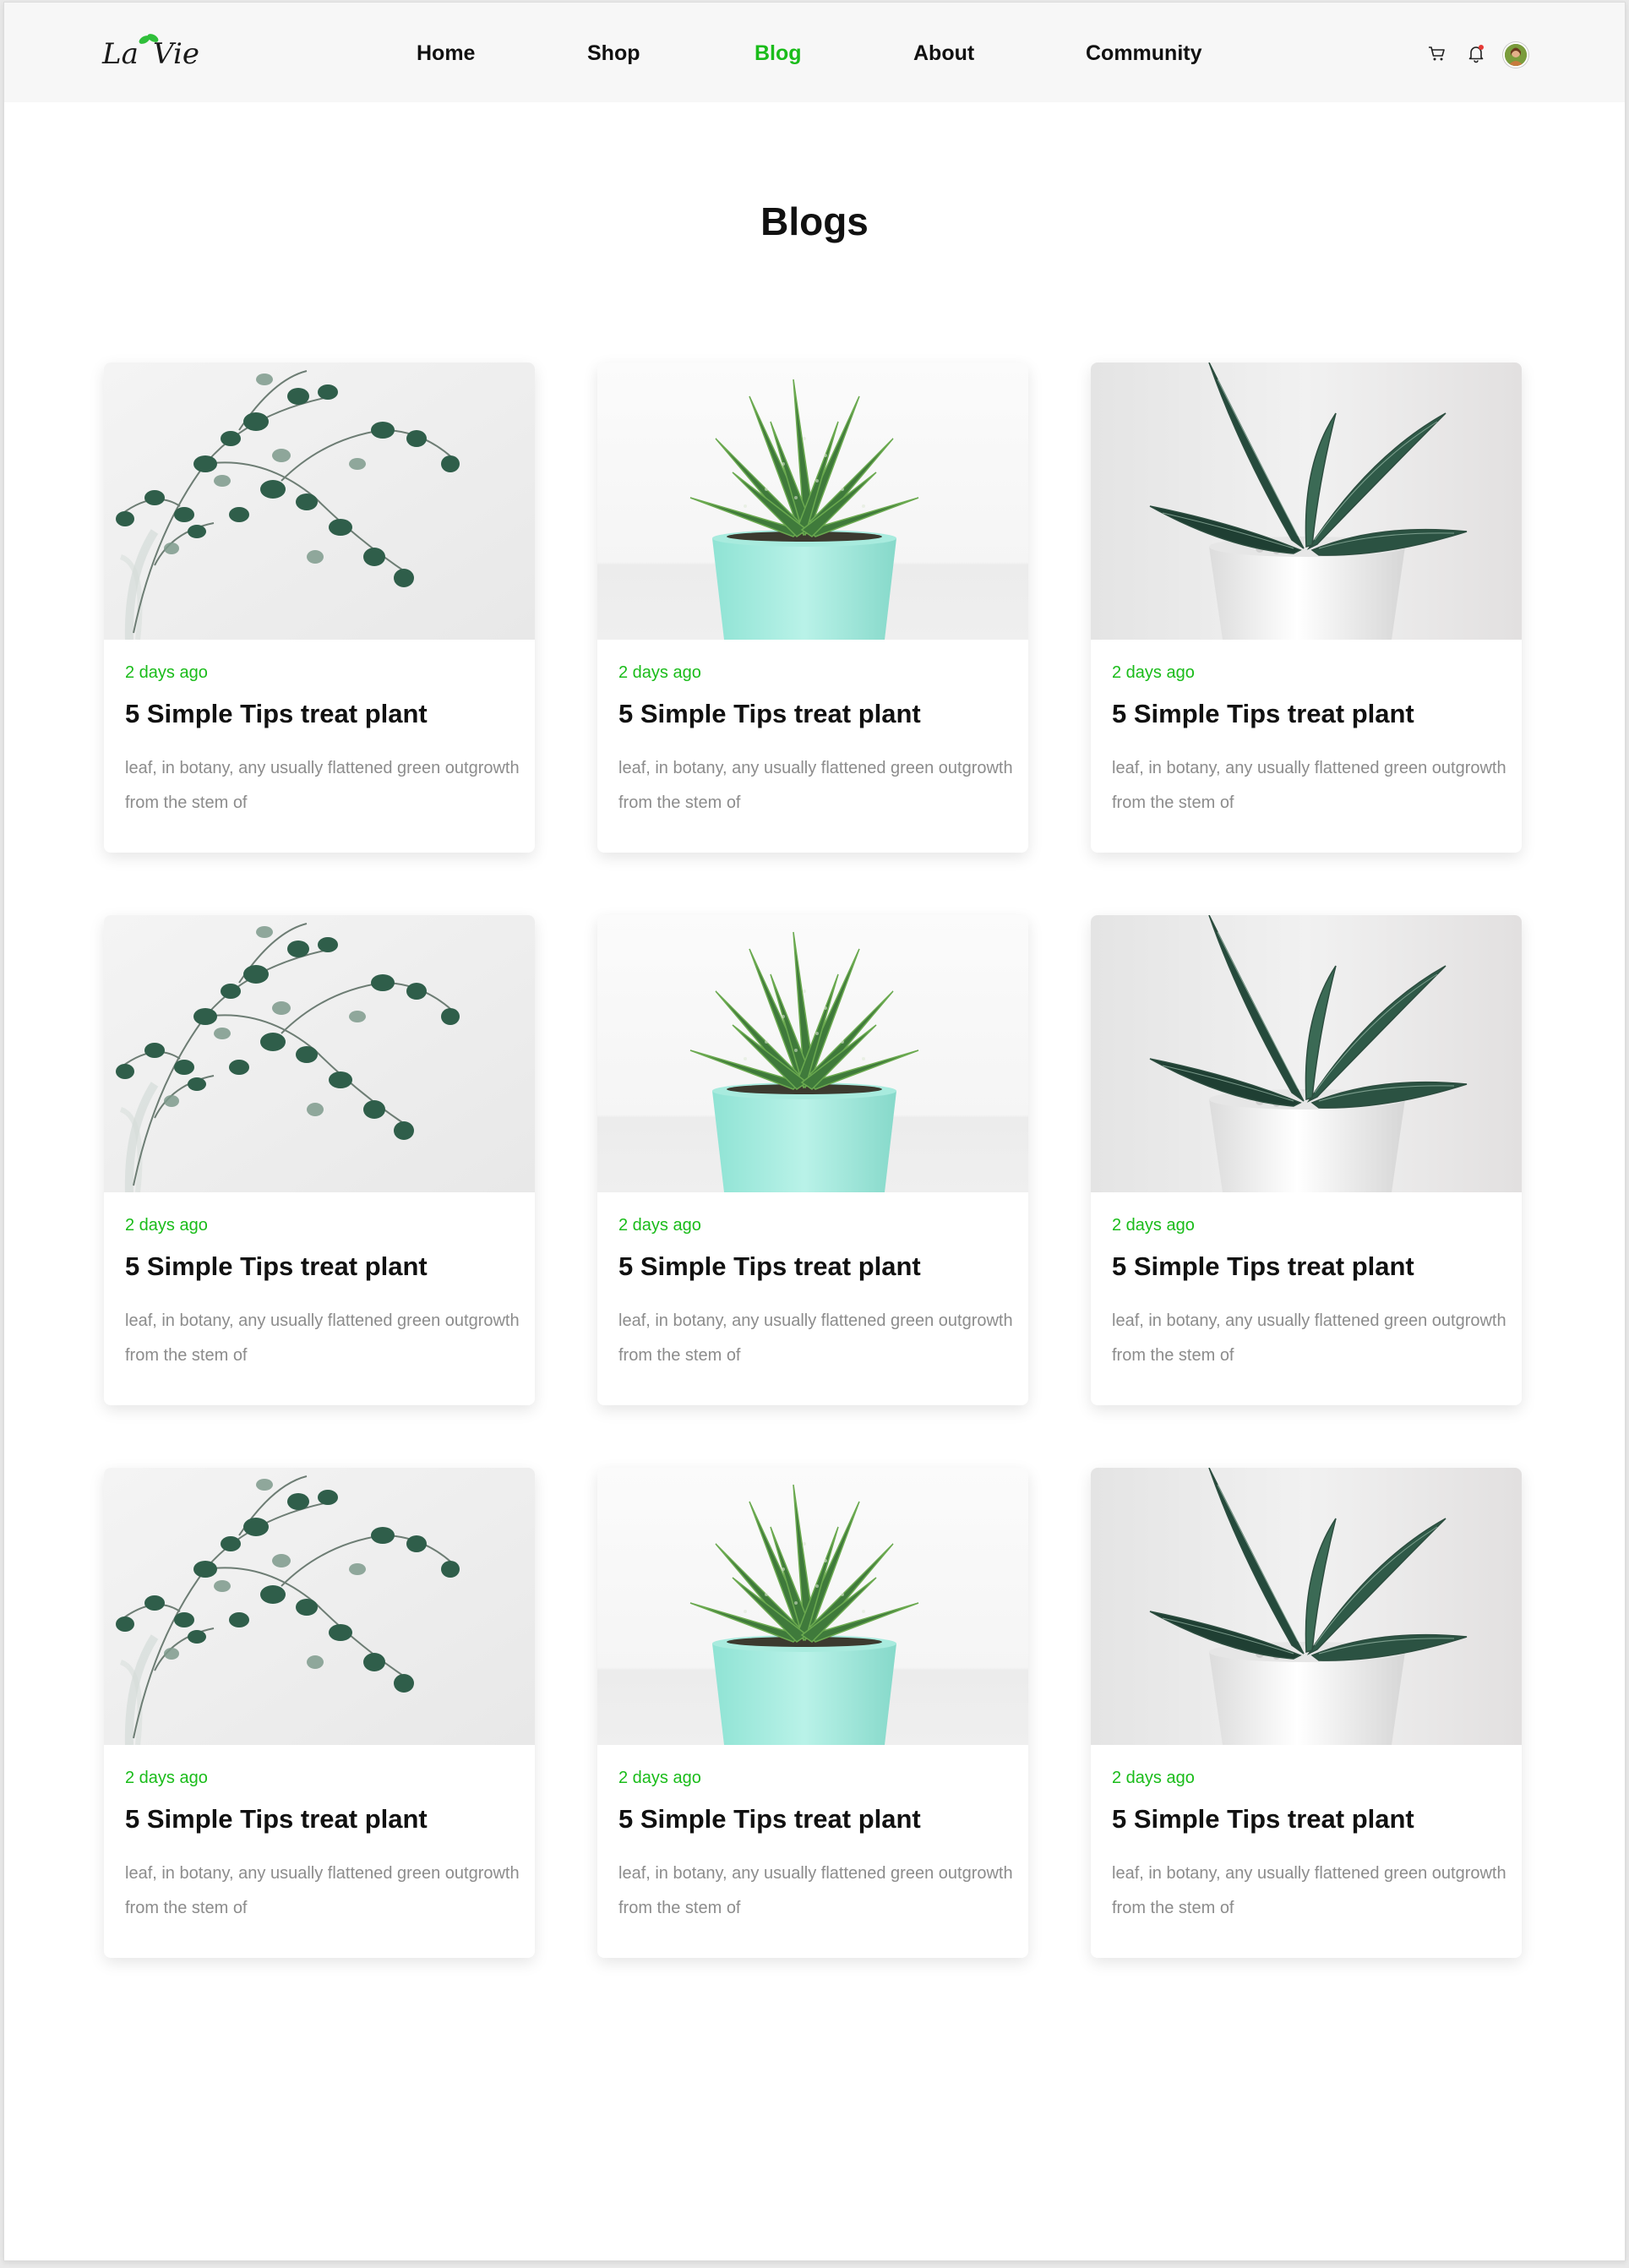 Image resolution: width=1629 pixels, height=2268 pixels. Describe the element at coordinates (944, 53) in the screenshot. I see `nav-about: About` at that location.